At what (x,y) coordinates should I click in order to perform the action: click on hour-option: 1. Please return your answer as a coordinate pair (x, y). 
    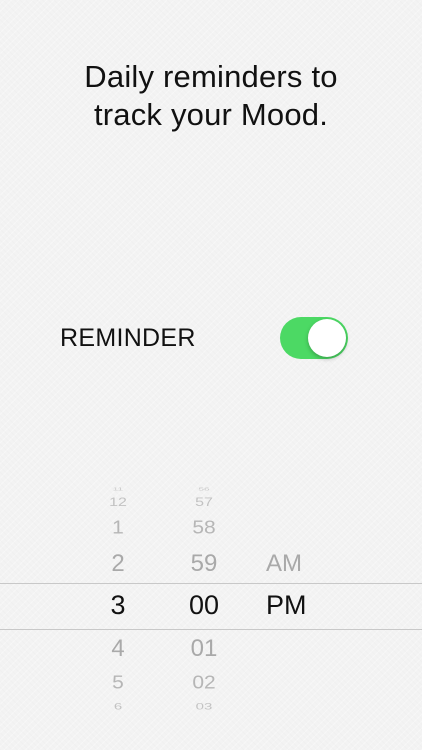
    Looking at the image, I should click on (118, 528).